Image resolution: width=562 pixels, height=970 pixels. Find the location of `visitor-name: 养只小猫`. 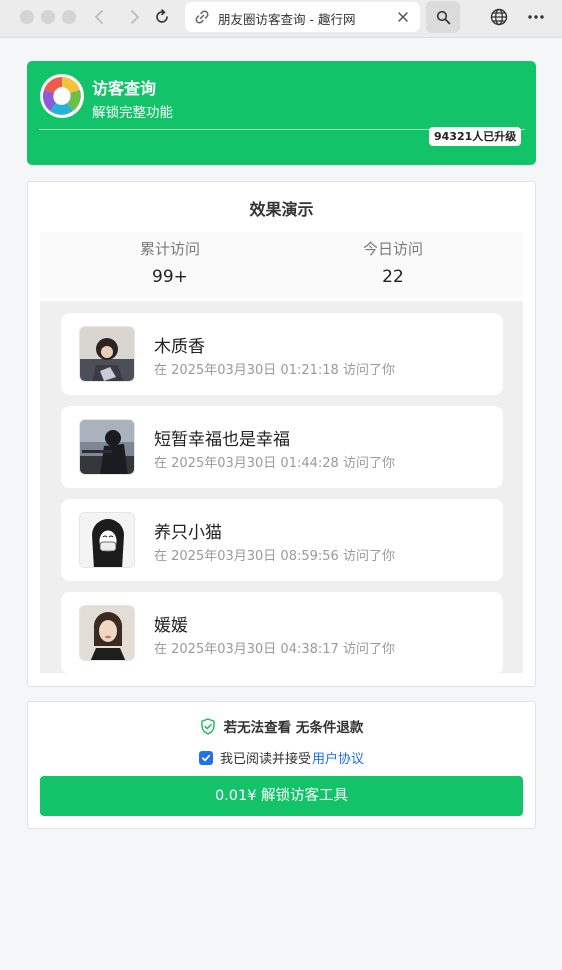

visitor-name: 养只小猫 is located at coordinates (188, 533).